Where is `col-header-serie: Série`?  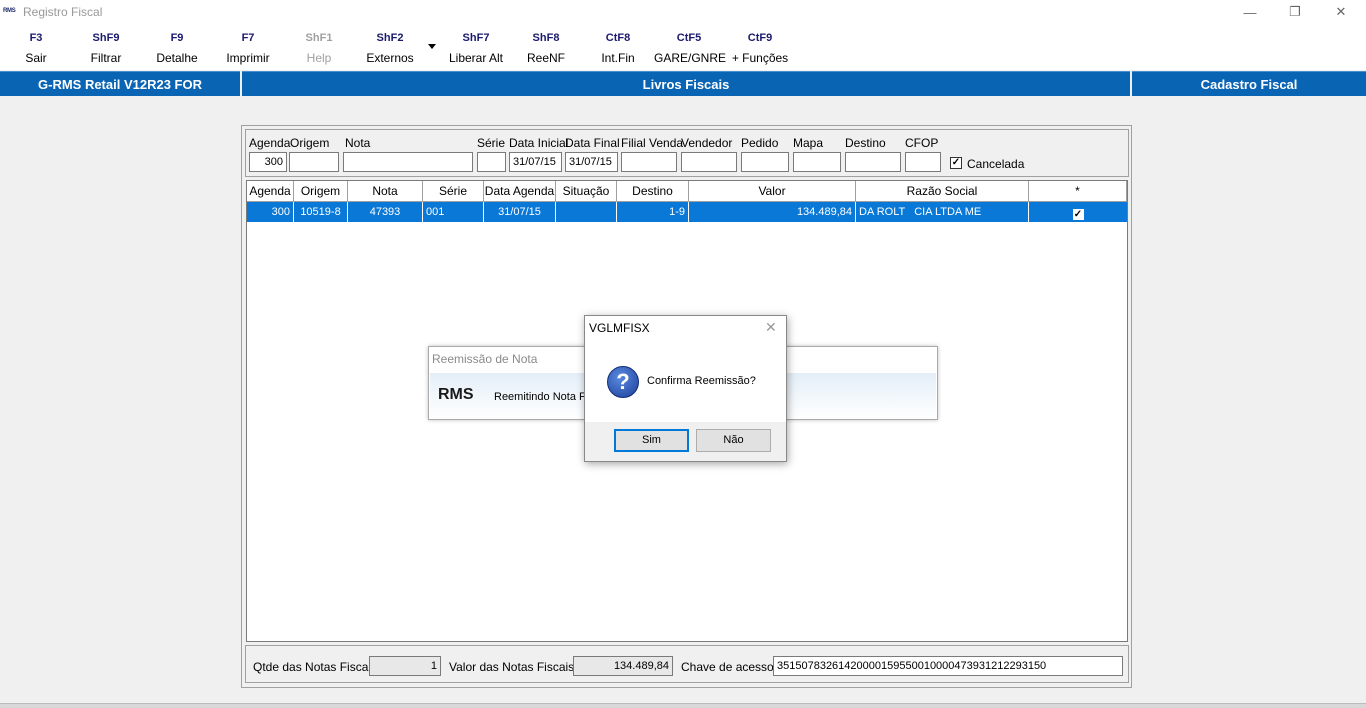
col-header-serie: Série is located at coordinates (453, 191).